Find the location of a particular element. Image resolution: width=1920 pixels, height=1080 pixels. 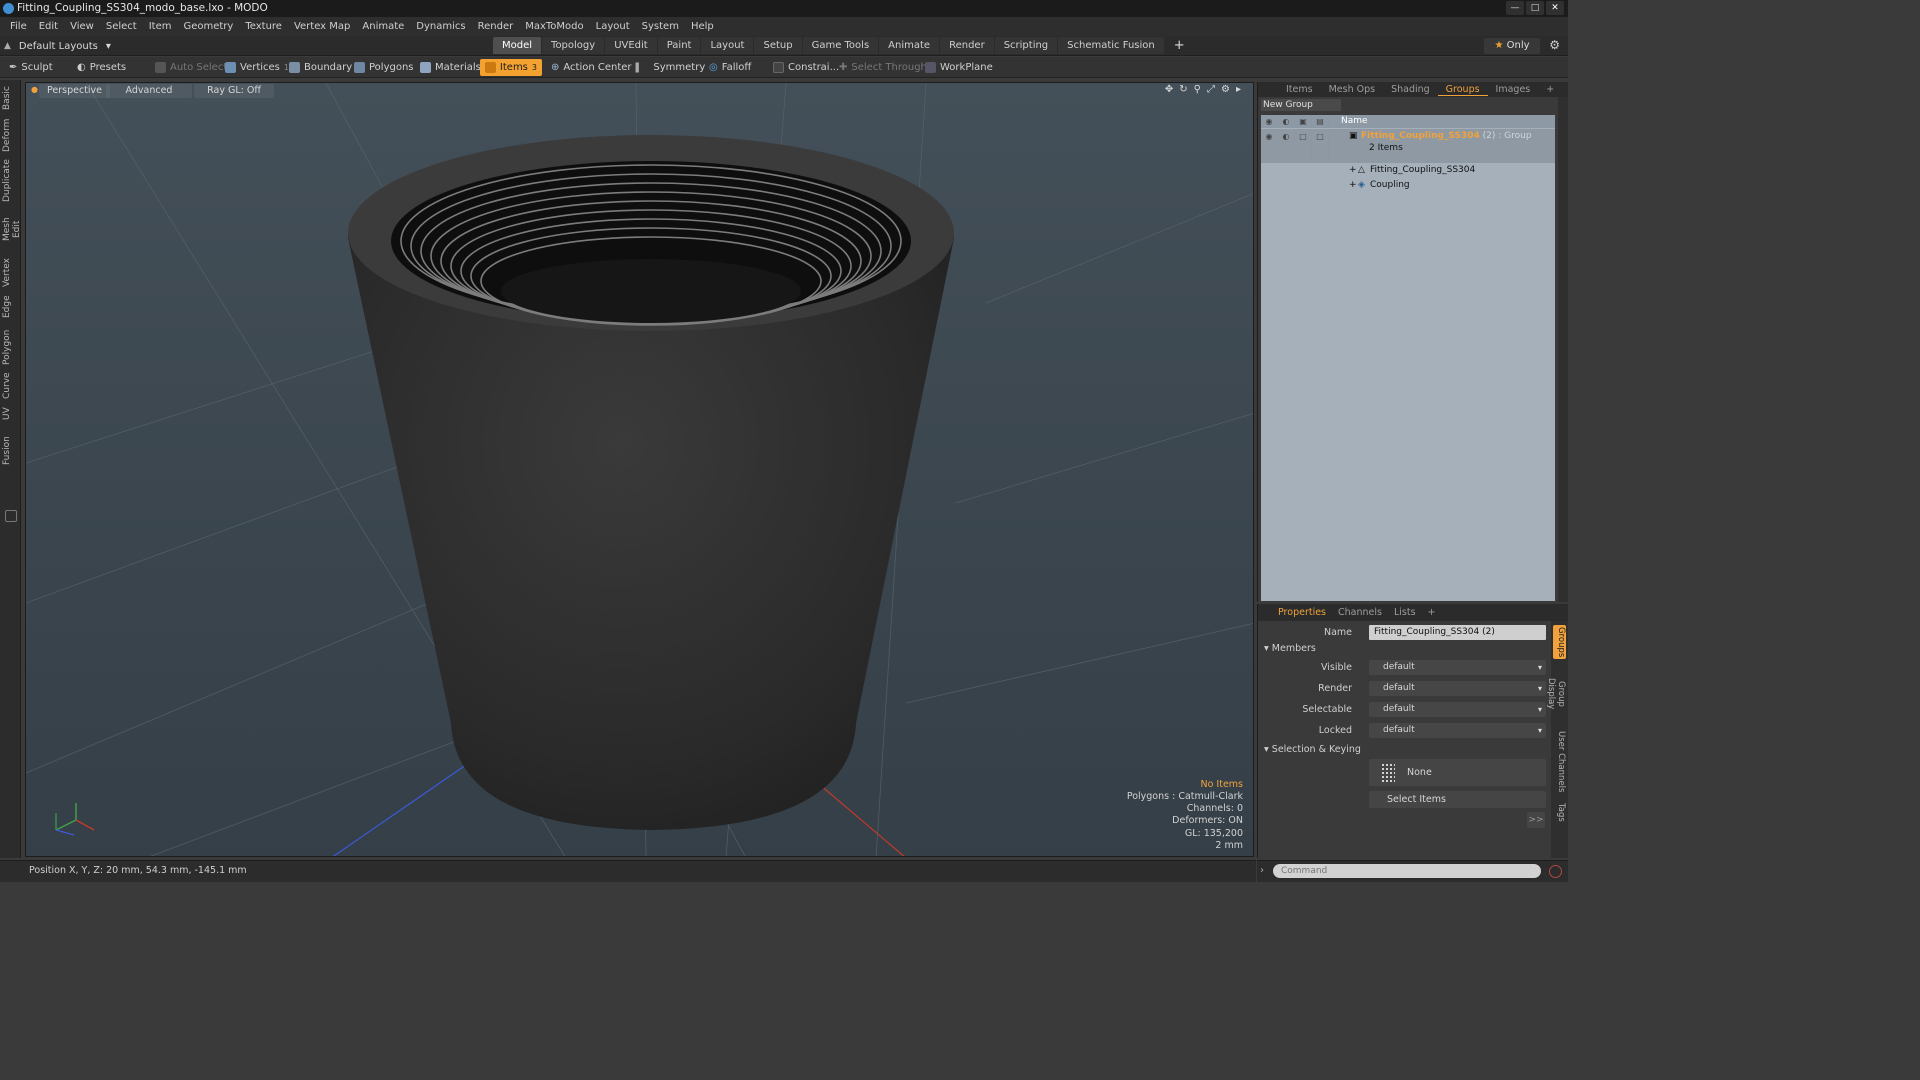

zoom-view-icon: ⚲ is located at coordinates (1197, 89).